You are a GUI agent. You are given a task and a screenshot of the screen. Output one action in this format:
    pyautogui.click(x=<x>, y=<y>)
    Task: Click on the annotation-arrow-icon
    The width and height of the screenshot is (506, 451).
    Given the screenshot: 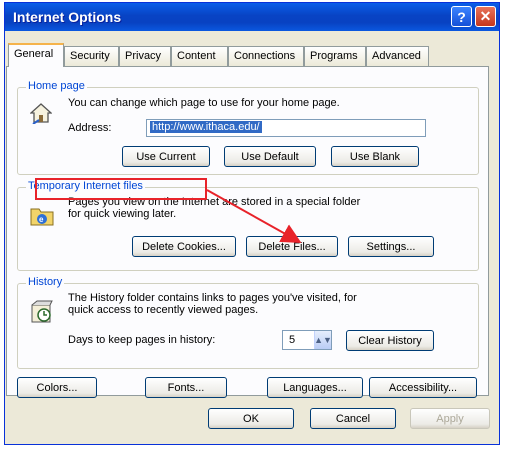 What is the action you would take?
    pyautogui.click(x=254, y=216)
    